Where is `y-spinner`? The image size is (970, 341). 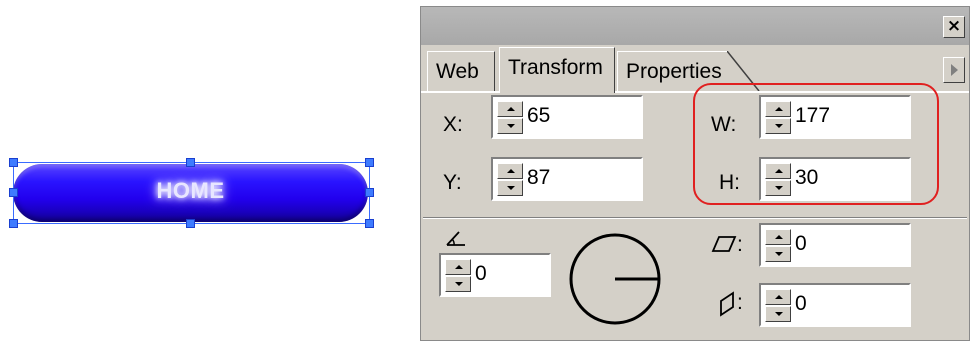
y-spinner is located at coordinates (510, 180).